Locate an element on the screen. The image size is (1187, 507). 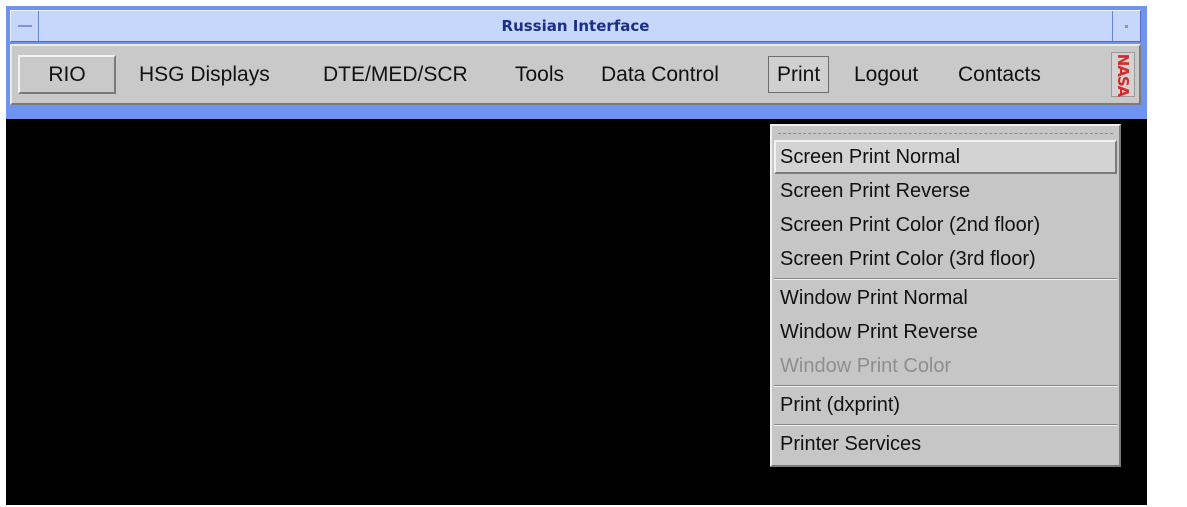
menu-item-screen-print-color-2nd: Screen Print Color (2nd floor) is located at coordinates (945, 225).